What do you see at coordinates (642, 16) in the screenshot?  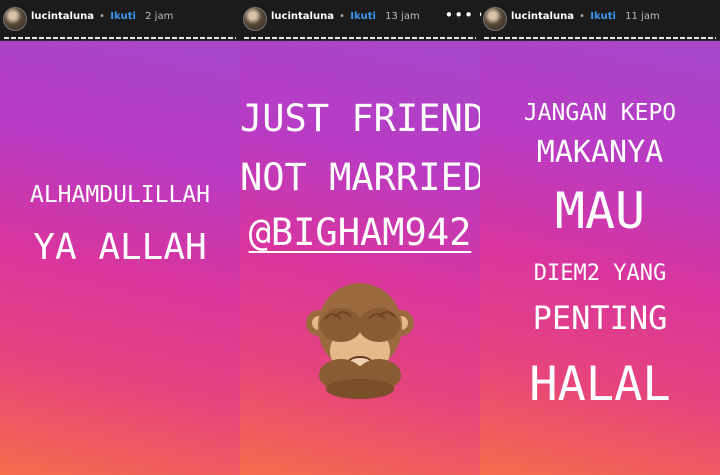 I see `timestamp: 11 jam` at bounding box center [642, 16].